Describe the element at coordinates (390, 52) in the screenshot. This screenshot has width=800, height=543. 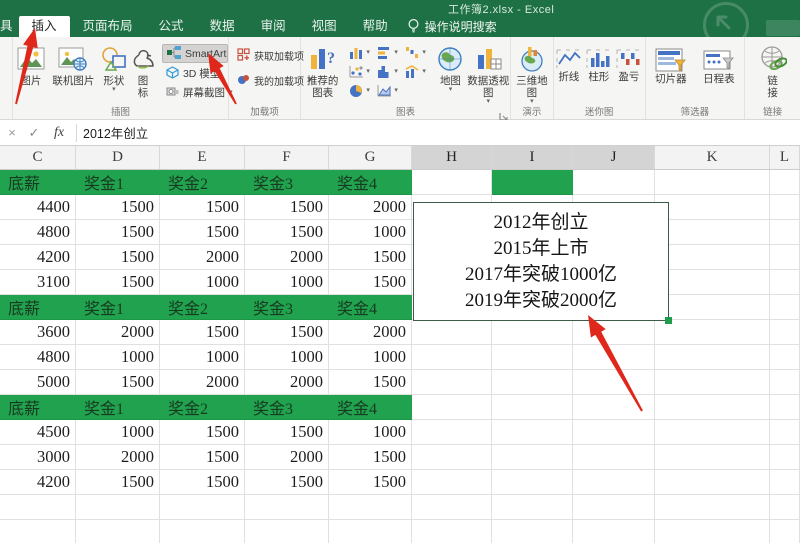
I see `chart-type-bar-button: ▾` at that location.